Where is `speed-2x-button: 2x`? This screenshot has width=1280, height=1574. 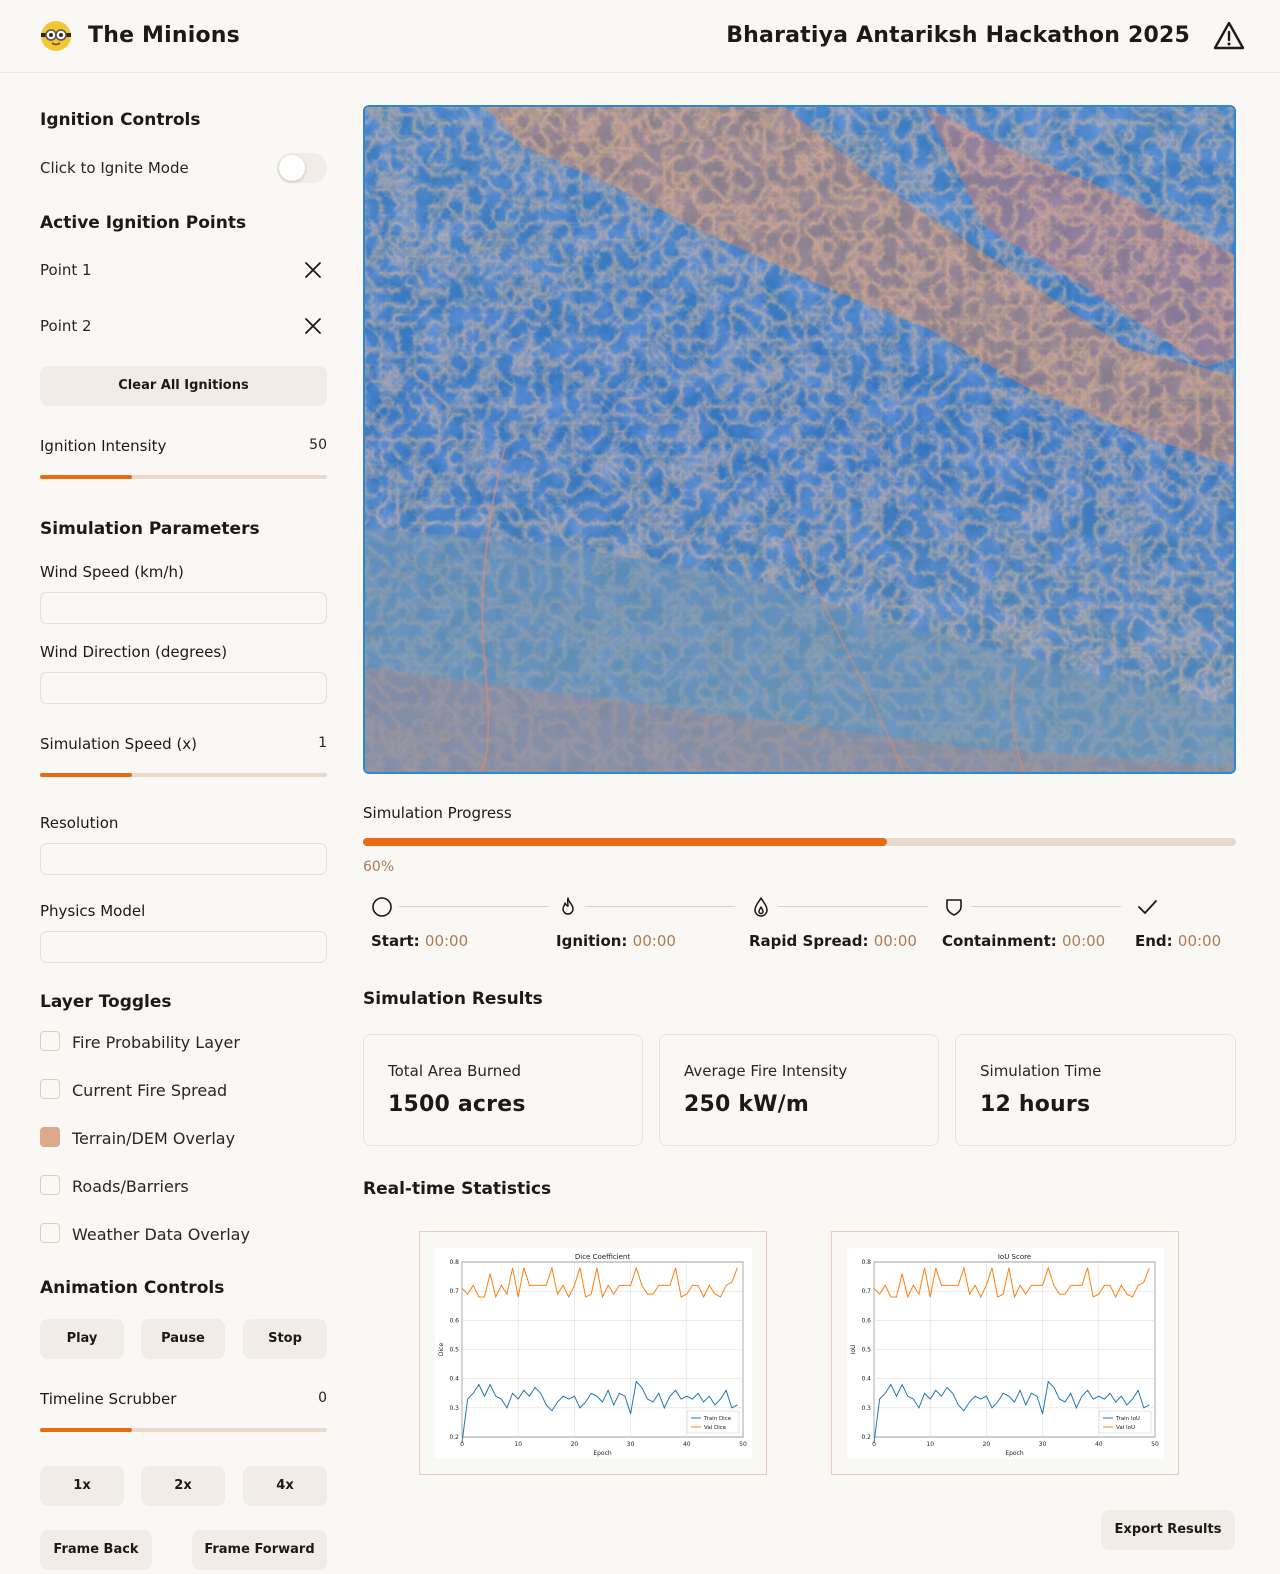
speed-2x-button: 2x is located at coordinates (183, 1486).